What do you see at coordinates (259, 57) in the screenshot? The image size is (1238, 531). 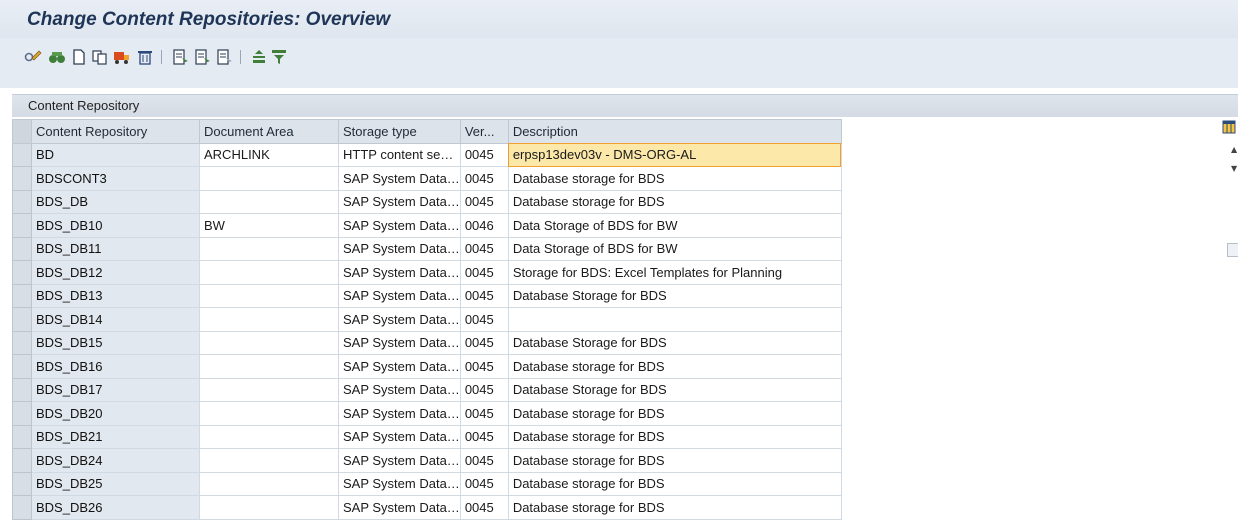 I see `sort-ascending-icon` at bounding box center [259, 57].